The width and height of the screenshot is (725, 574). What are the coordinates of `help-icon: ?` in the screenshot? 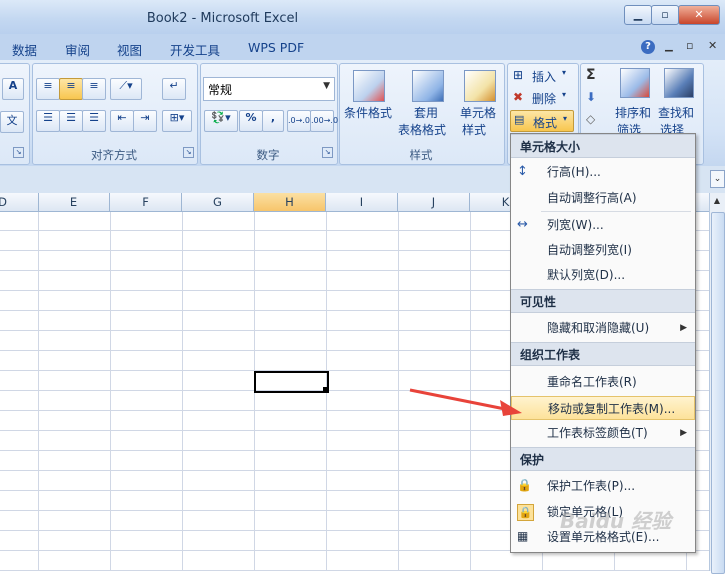 It's located at (648, 47).